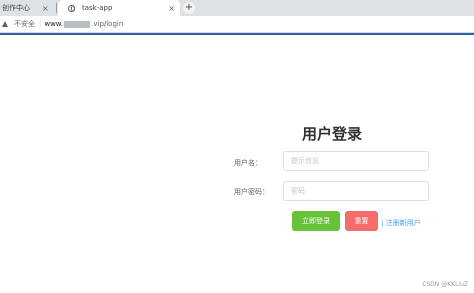 The height and width of the screenshot is (293, 474). Describe the element at coordinates (248, 163) in the screenshot. I see `username-label: 用户名：` at that location.